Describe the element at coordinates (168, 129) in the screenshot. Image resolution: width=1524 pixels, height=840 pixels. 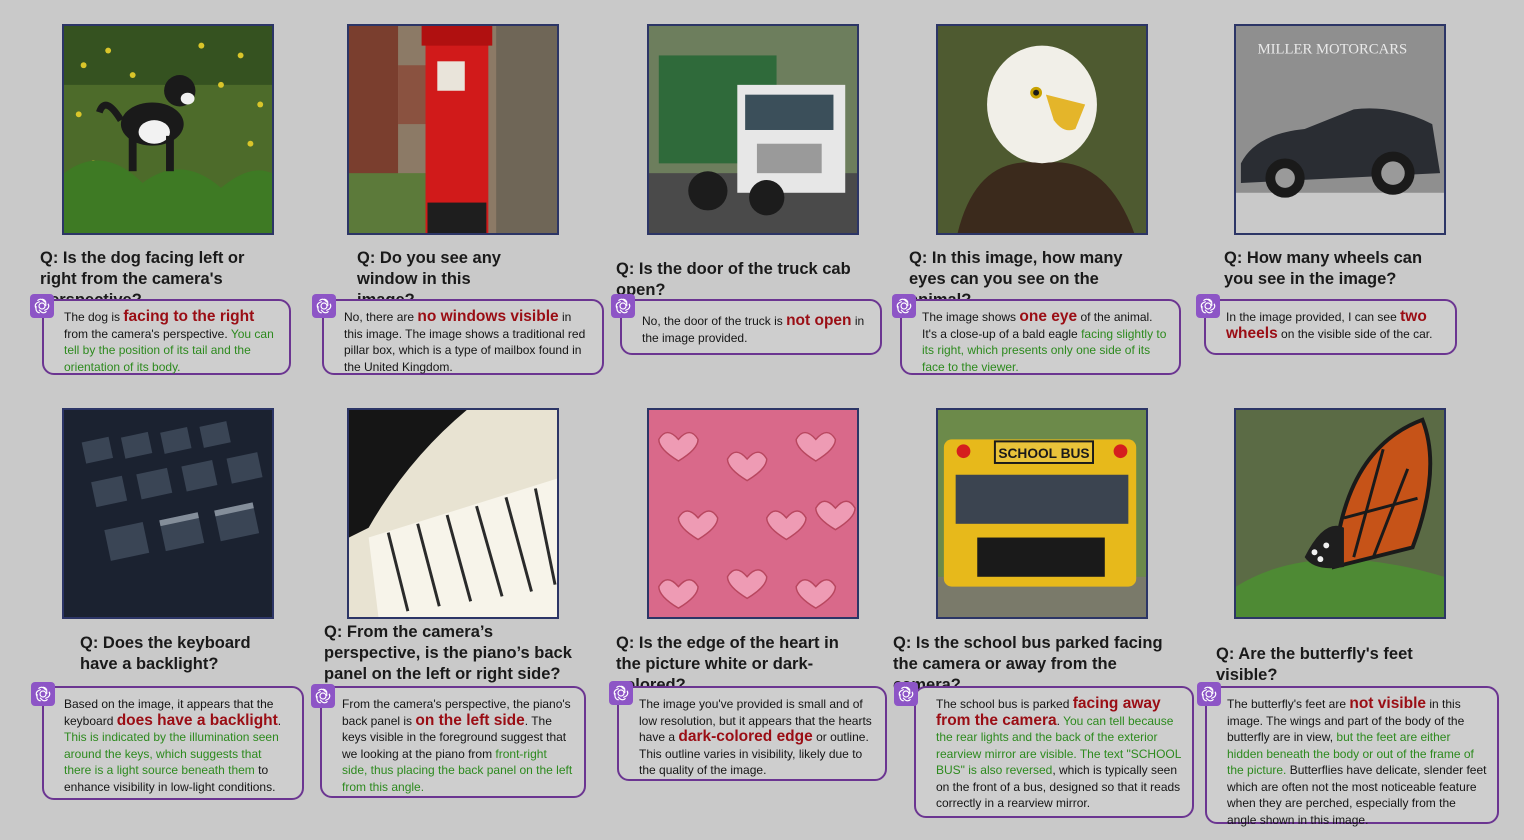
I see `dog-photo` at that location.